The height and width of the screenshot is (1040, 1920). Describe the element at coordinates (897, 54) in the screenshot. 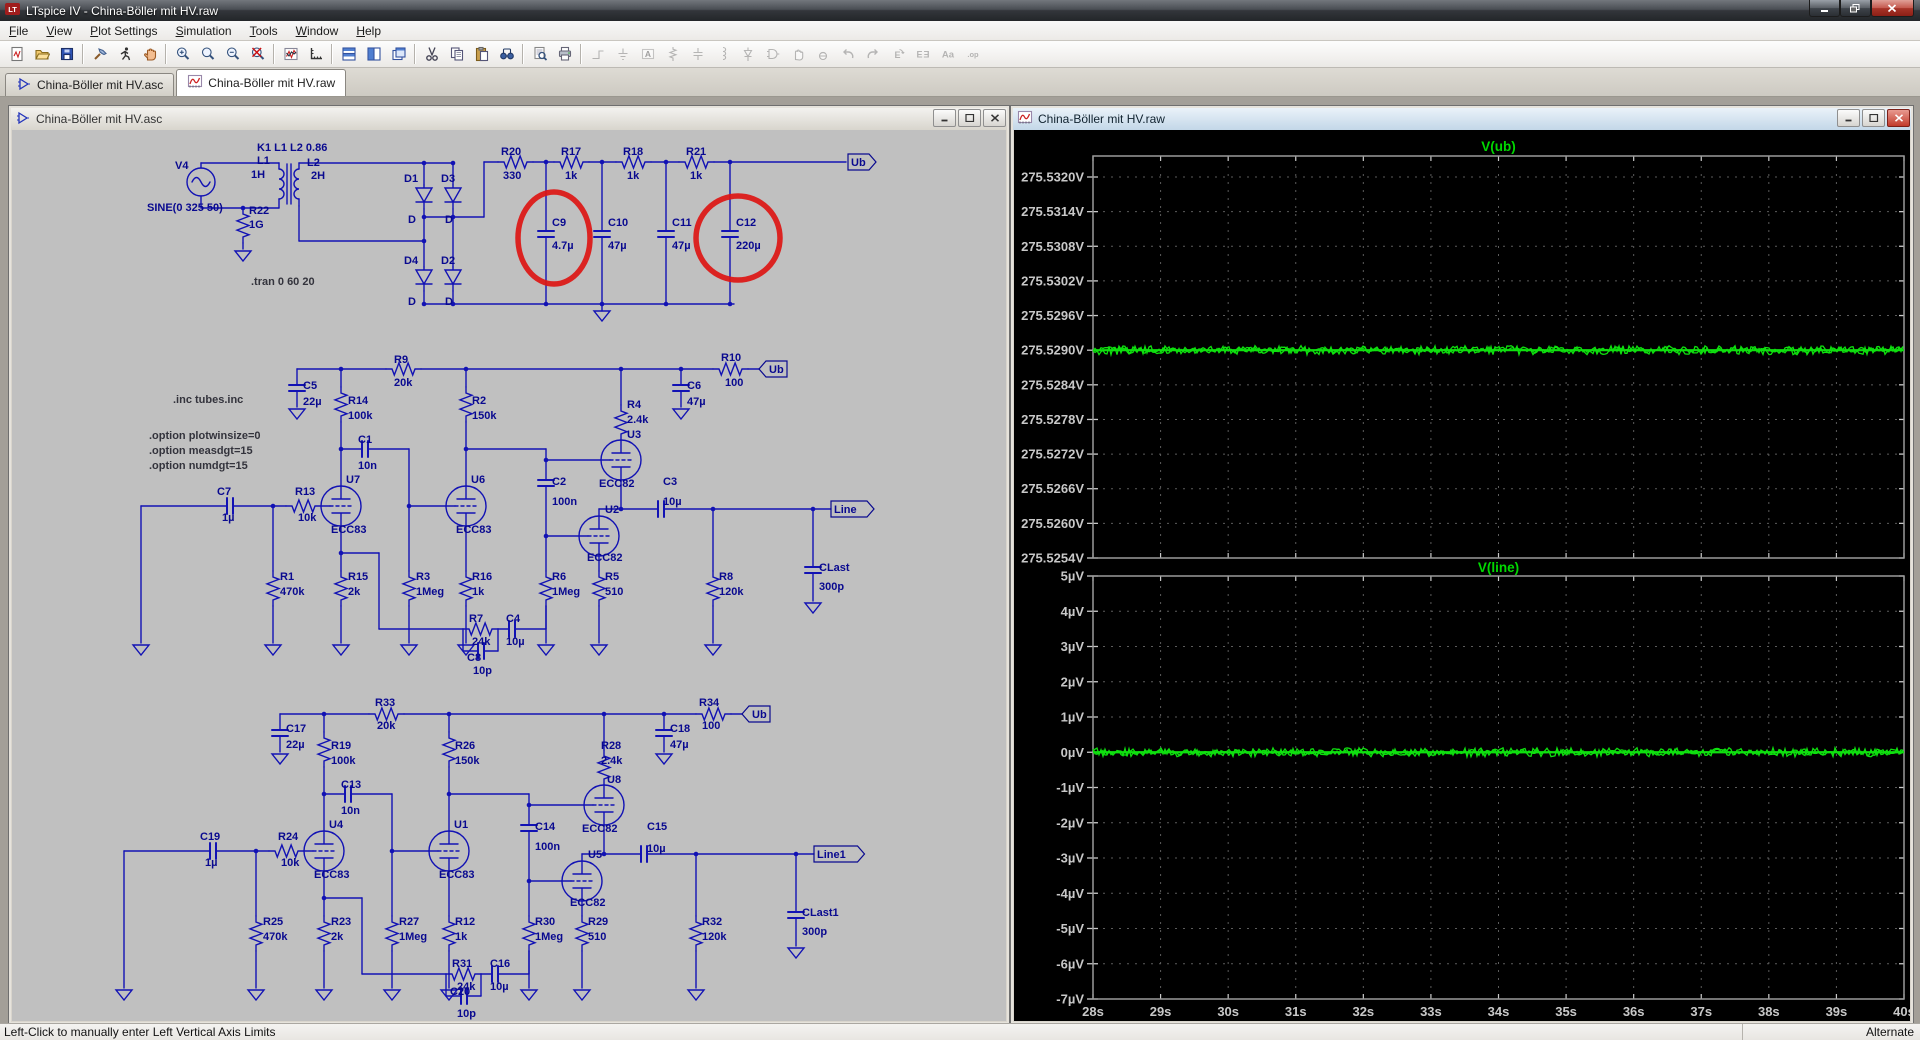

I see `rotate-button: E` at that location.